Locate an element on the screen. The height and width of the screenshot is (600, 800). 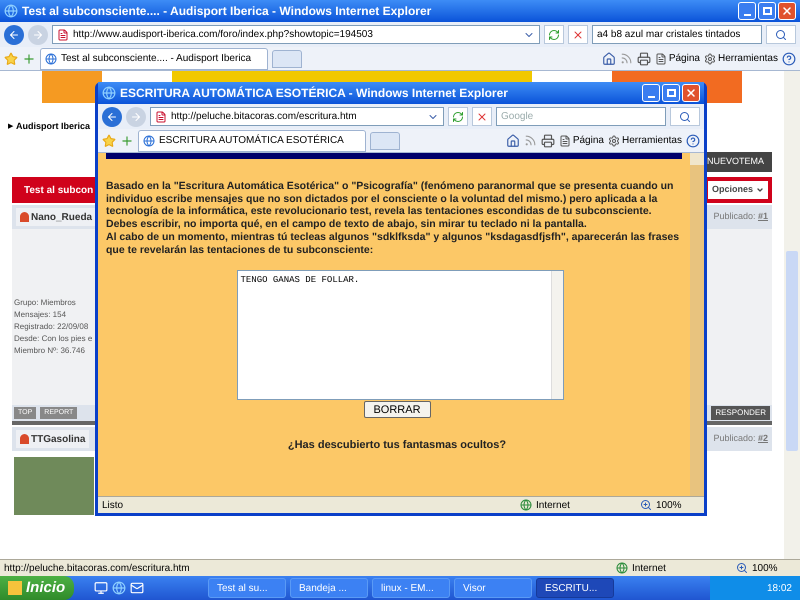
post-date-label: Publicado: #1 is located at coordinates (740, 217).